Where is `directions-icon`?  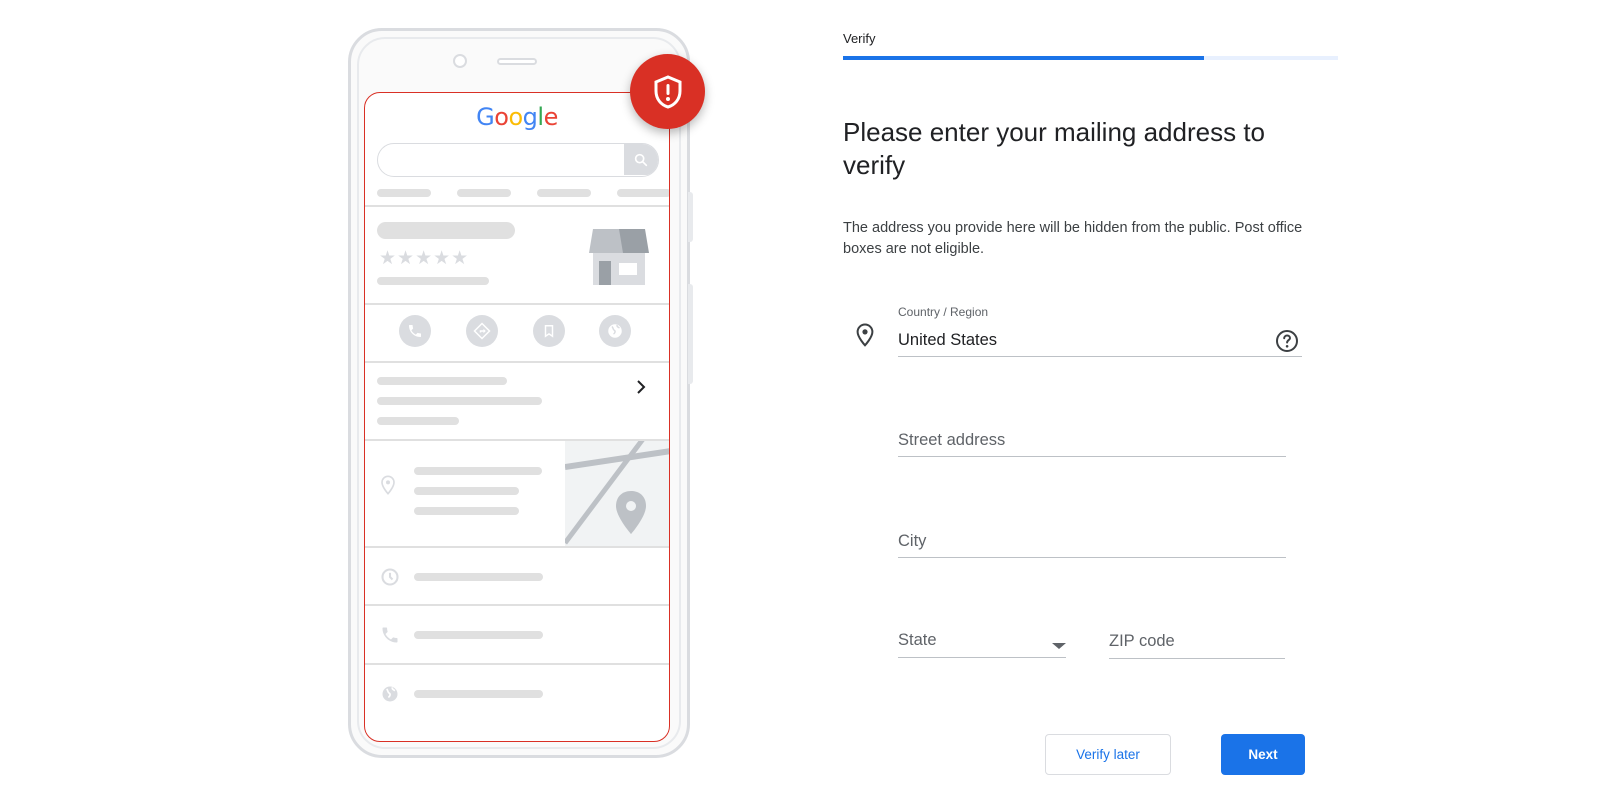
directions-icon is located at coordinates (482, 331).